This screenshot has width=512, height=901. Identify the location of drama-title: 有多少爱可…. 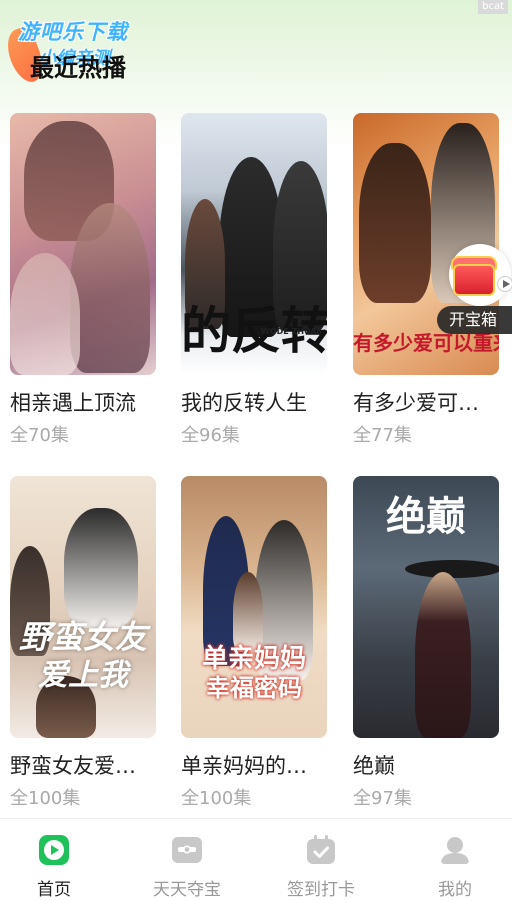
(426, 402).